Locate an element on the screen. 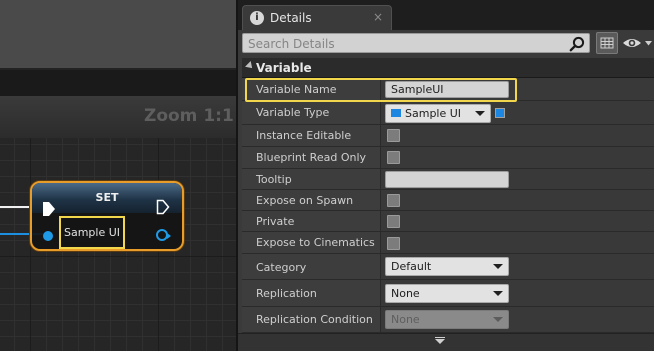 The image size is (654, 351). object-input-pin-icon is located at coordinates (48, 236).